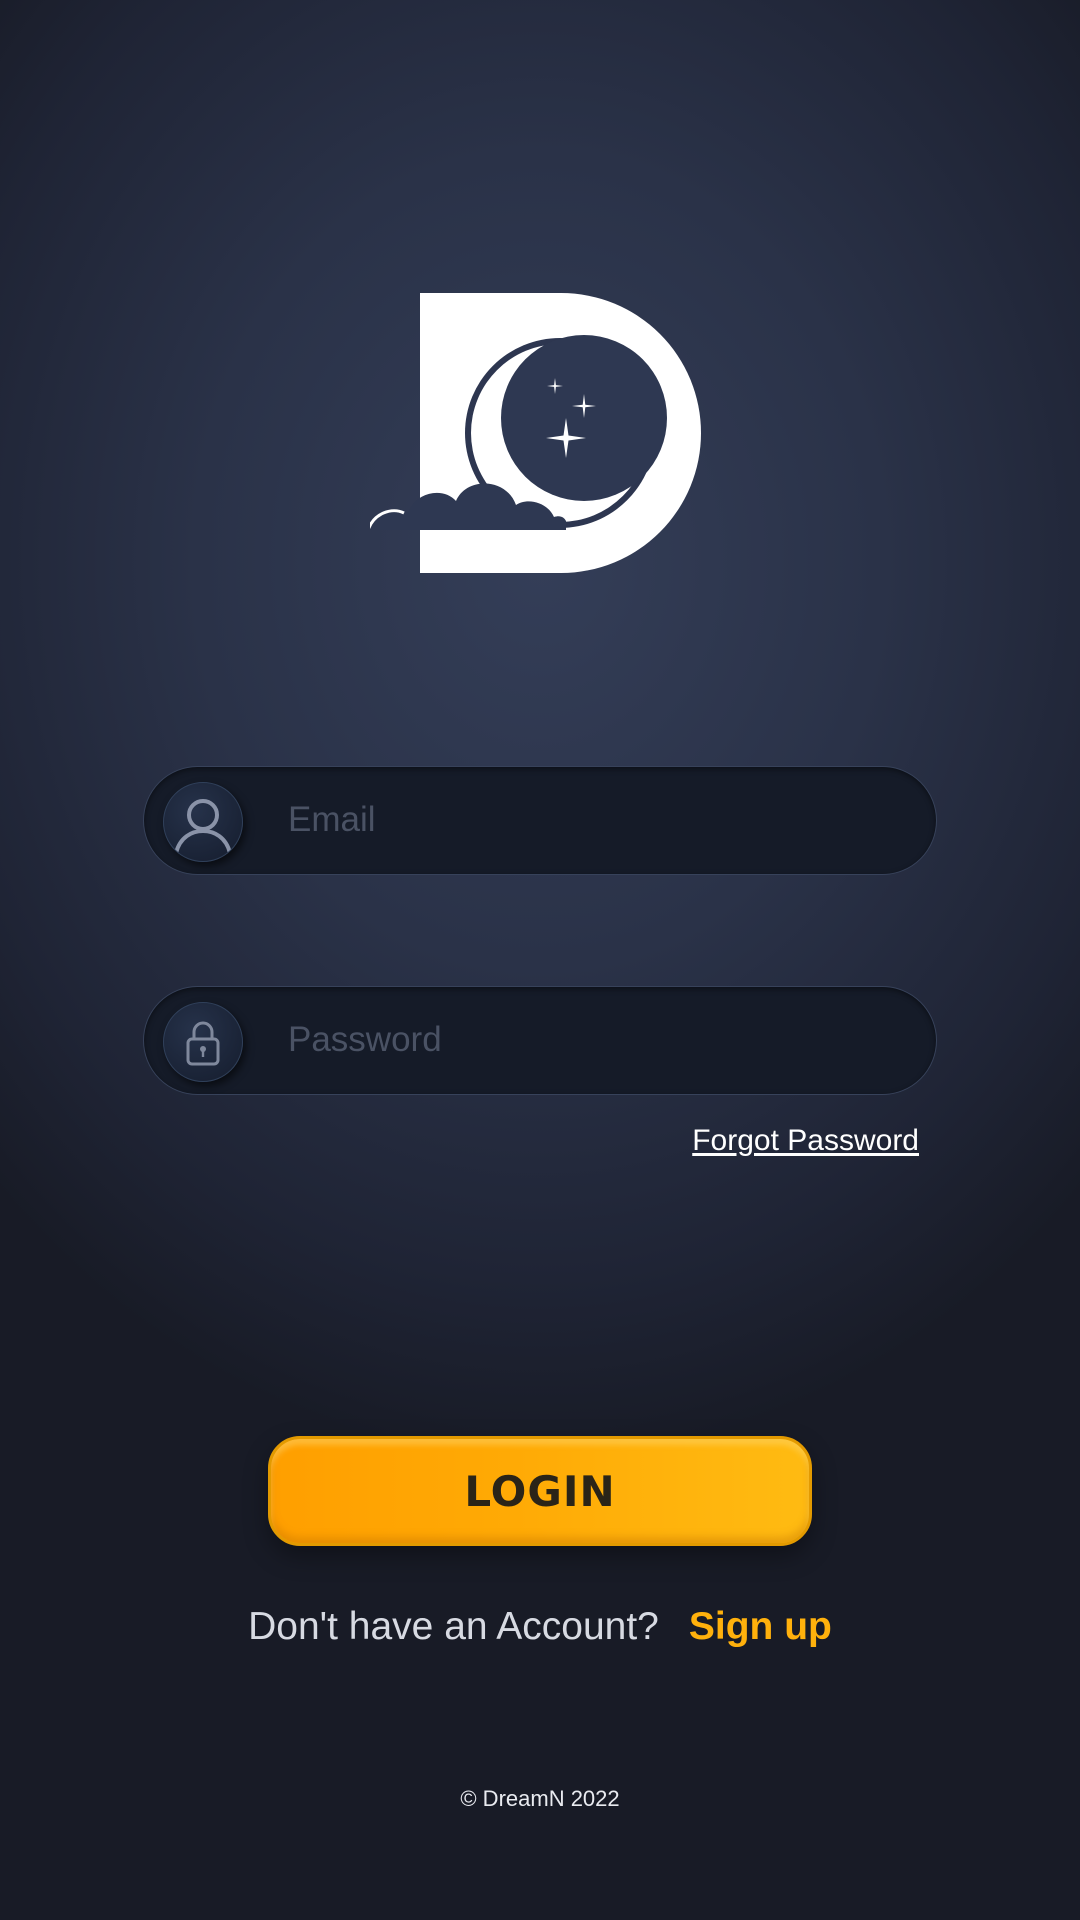  I want to click on password-field-container, so click(540, 1040).